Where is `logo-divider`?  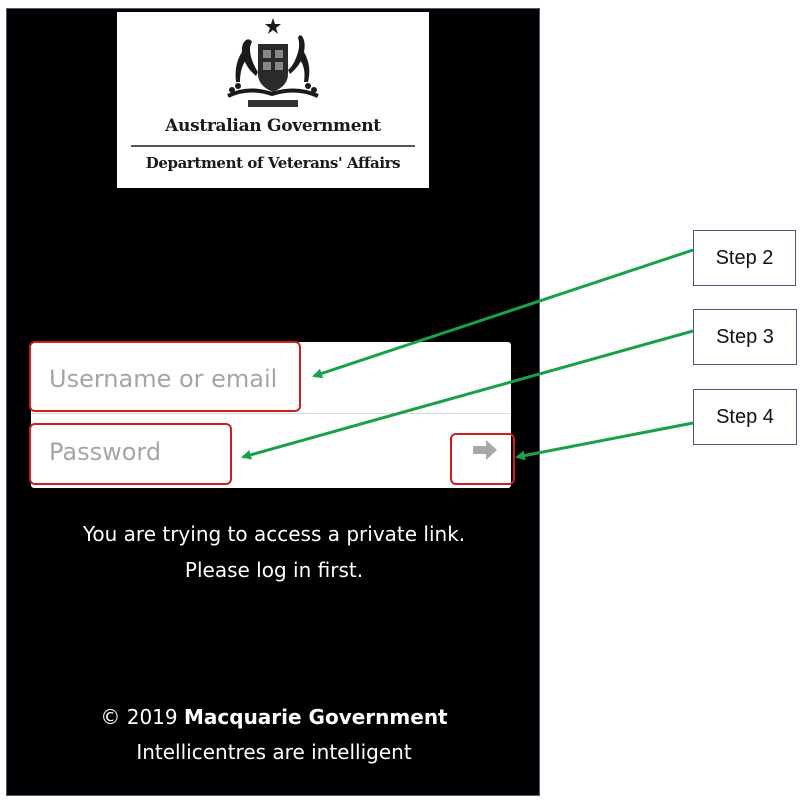
logo-divider is located at coordinates (273, 146).